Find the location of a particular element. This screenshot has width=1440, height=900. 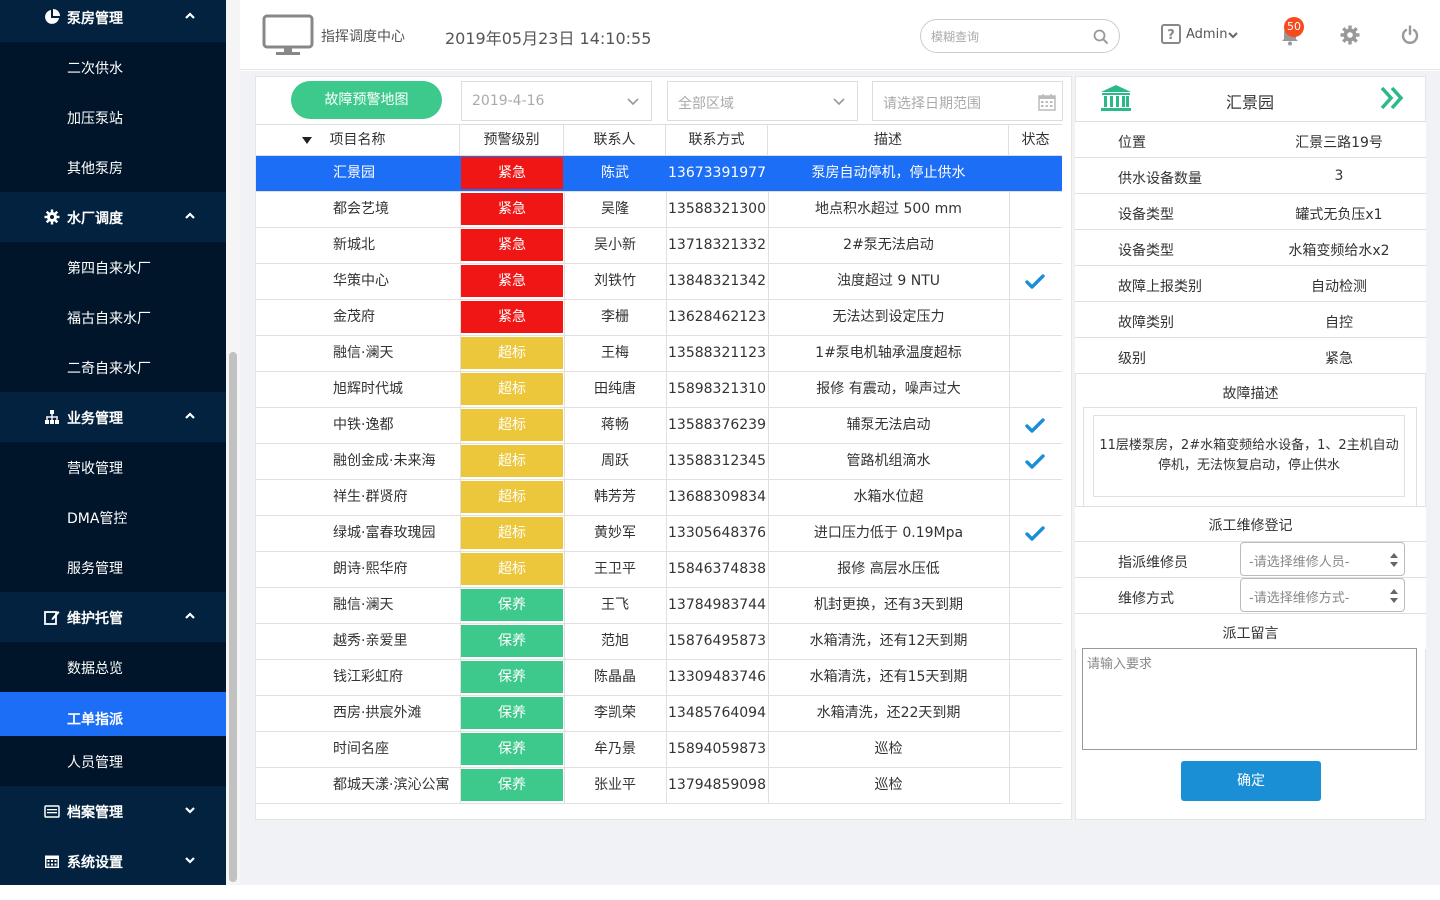

cell-contact: 吴隆 is located at coordinates (615, 209).